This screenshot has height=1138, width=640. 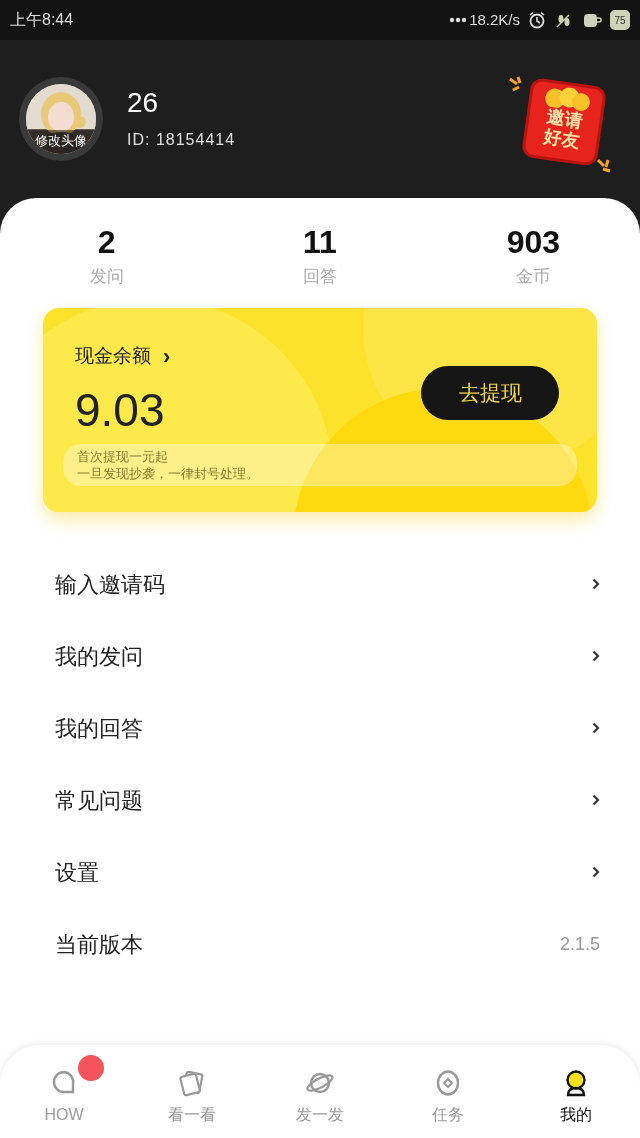 I want to click on network-speed: 18.2K/s, so click(x=494, y=19).